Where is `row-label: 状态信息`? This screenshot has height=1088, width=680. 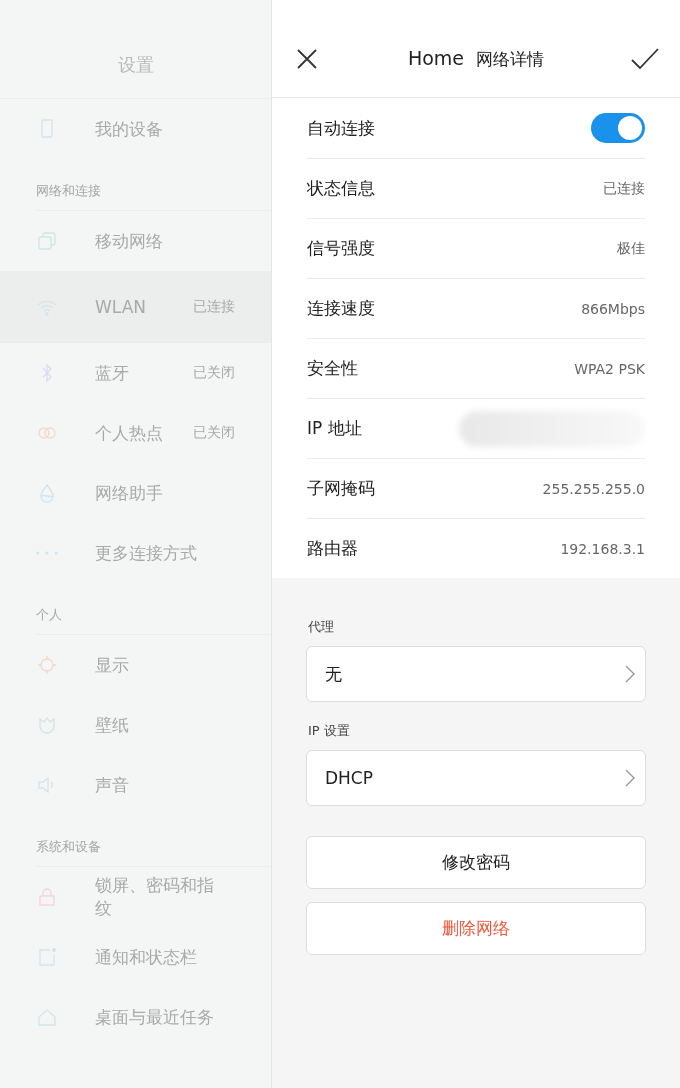 row-label: 状态信息 is located at coordinates (341, 188).